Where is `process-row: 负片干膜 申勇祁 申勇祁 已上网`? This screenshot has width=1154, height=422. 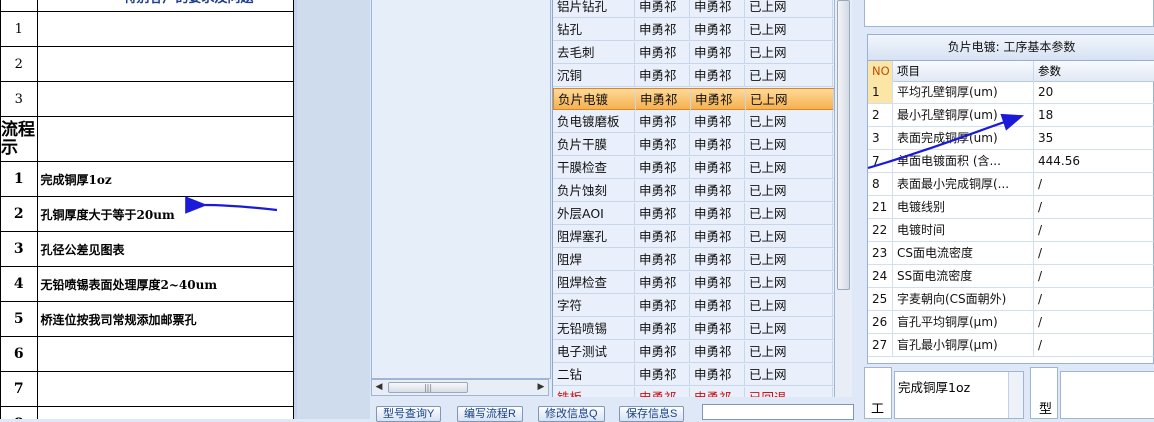
process-row: 负片干膜 申勇祁 申勇祁 已上网 is located at coordinates (693, 145).